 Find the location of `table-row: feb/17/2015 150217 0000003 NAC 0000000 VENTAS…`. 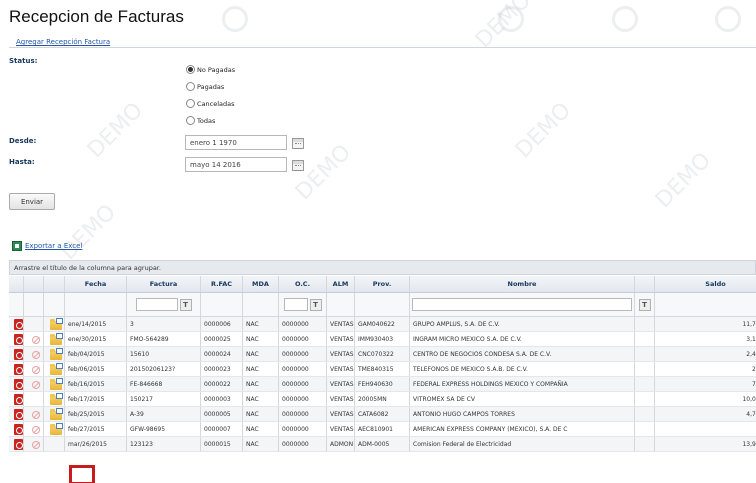

table-row: feb/17/2015 150217 0000003 NAC 0000000 VENTAS… is located at coordinates (382, 399).